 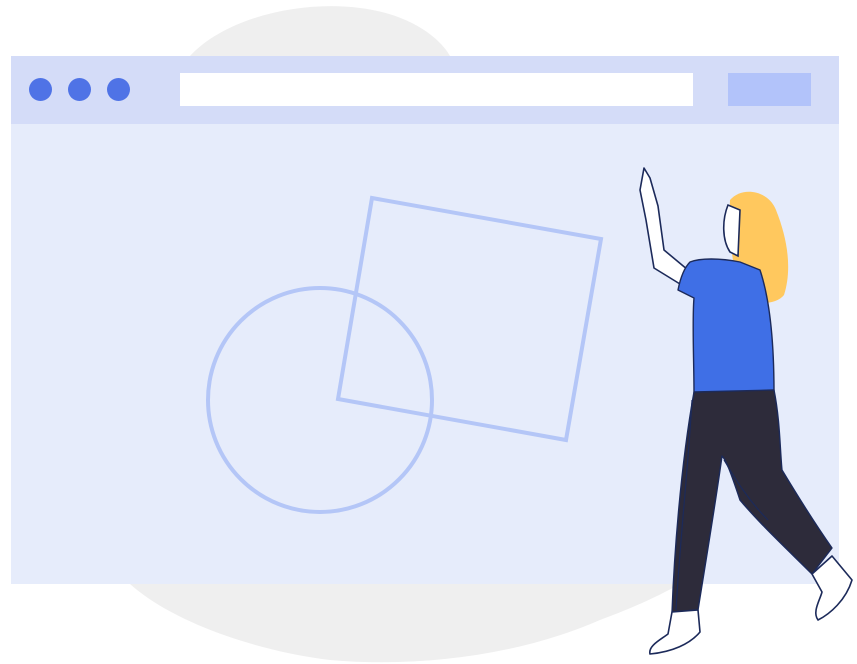 I want to click on pants, so click(x=752, y=501).